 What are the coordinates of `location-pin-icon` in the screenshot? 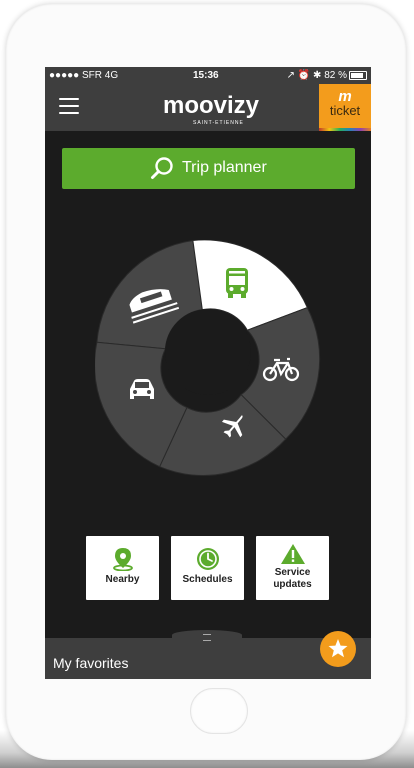 It's located at (122, 559).